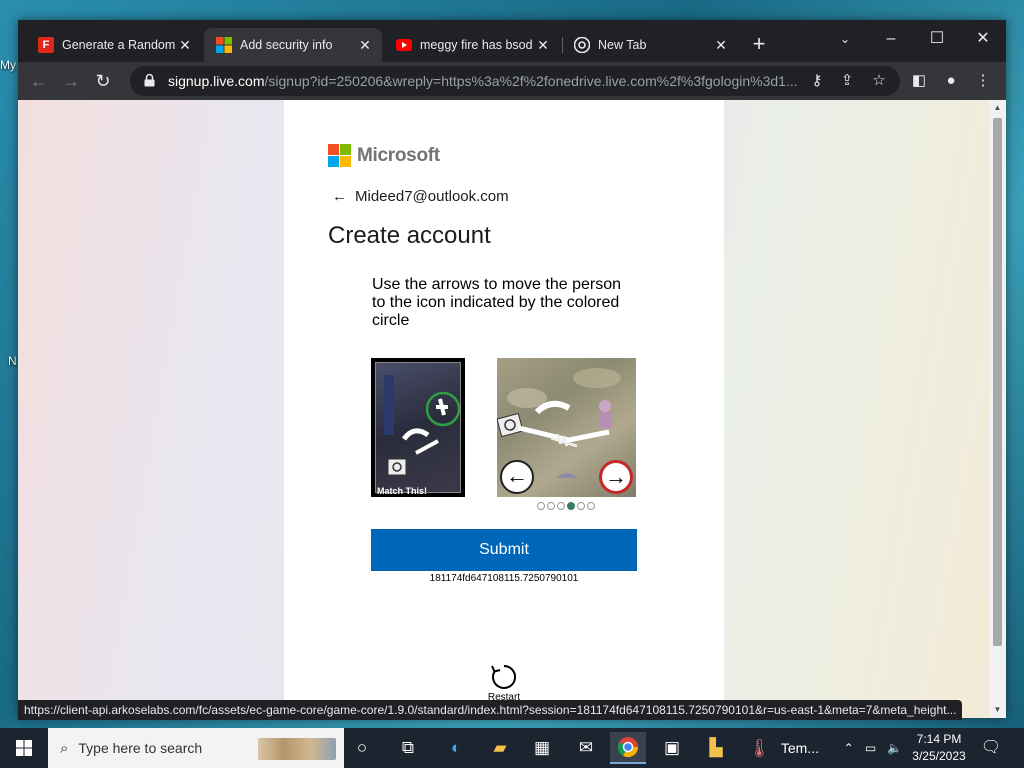 This screenshot has height=768, width=1024. I want to click on search-placeholder: Type here to search, so click(140, 748).